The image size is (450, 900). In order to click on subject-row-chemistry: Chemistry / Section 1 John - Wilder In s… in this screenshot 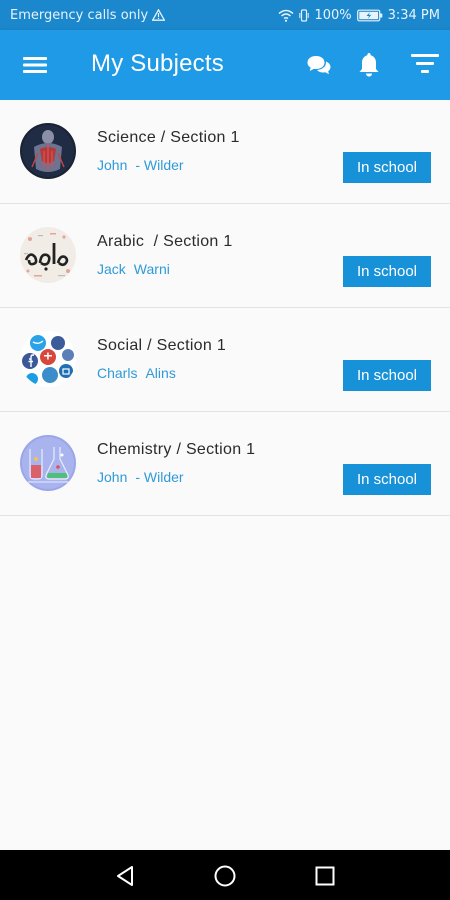, I will do `click(225, 464)`.